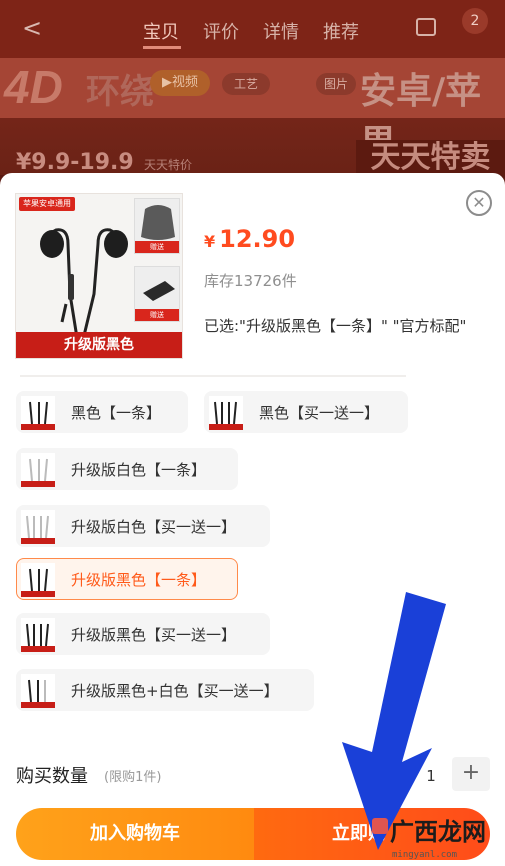 The image size is (505, 866). I want to click on tab-details: 详情, so click(281, 31).